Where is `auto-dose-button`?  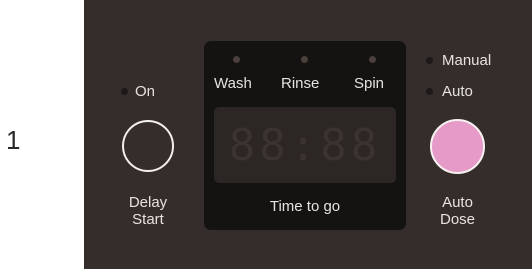 auto-dose-button is located at coordinates (457, 146).